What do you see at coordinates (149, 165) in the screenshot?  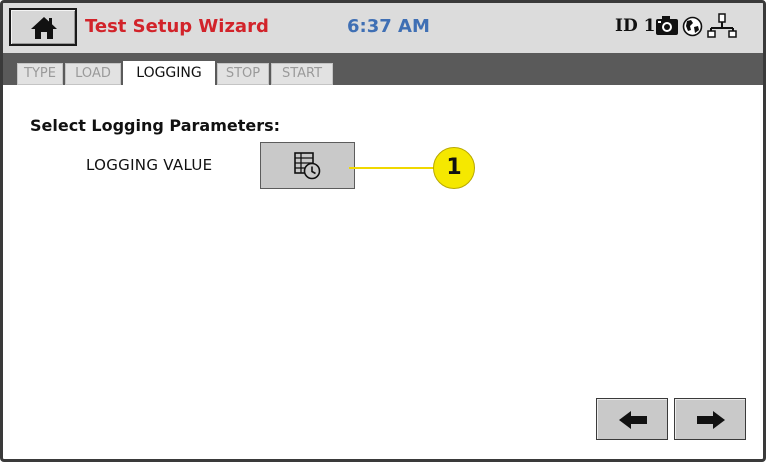 I see `logging-value-label: LOGGING VALUE` at bounding box center [149, 165].